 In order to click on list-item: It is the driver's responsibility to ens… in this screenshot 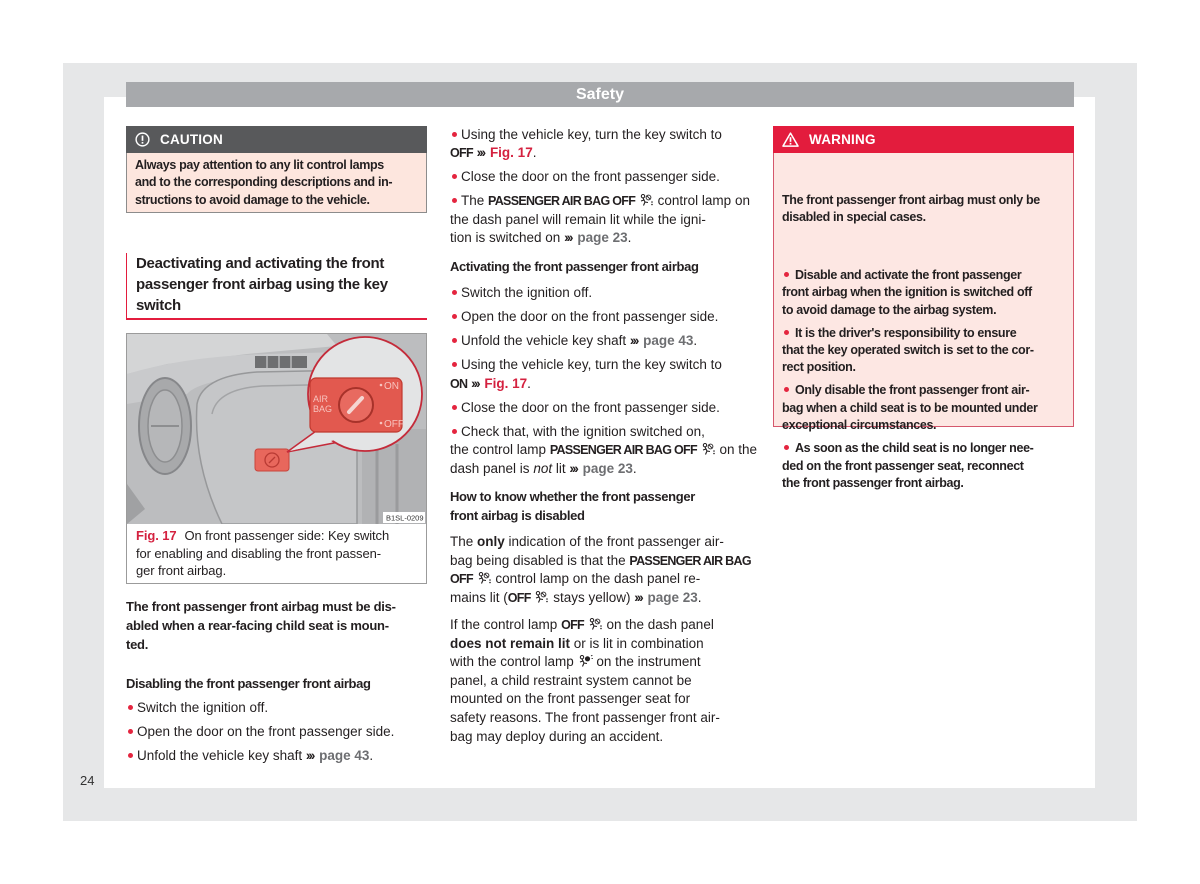, I will do `click(923, 351)`.